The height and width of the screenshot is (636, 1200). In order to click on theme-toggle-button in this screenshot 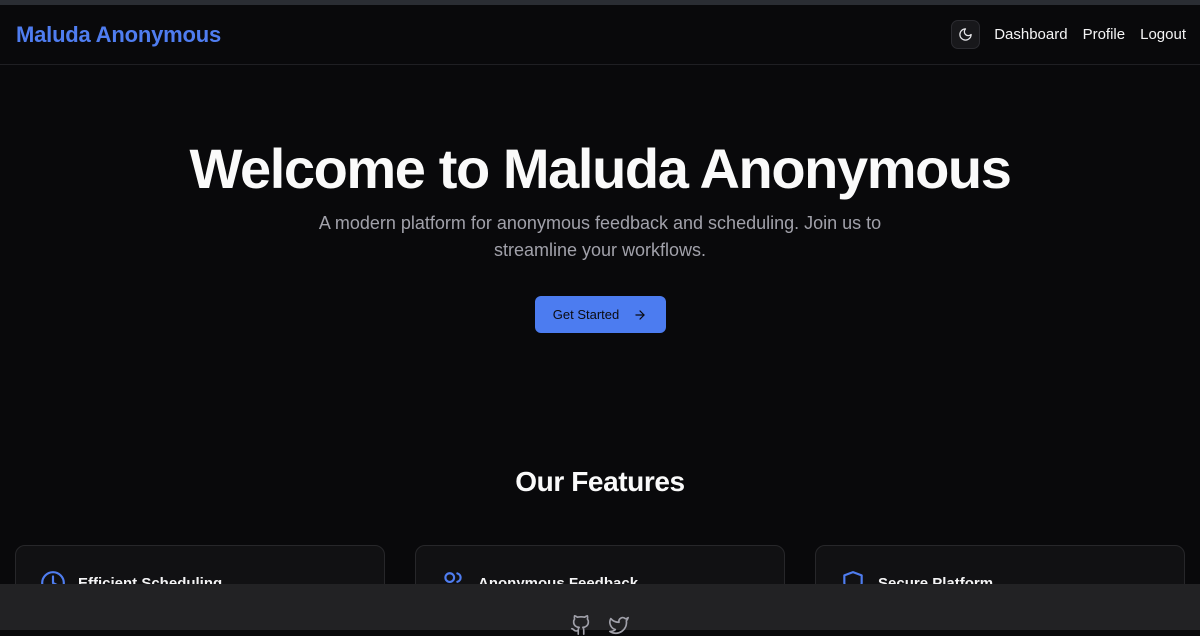, I will do `click(966, 34)`.